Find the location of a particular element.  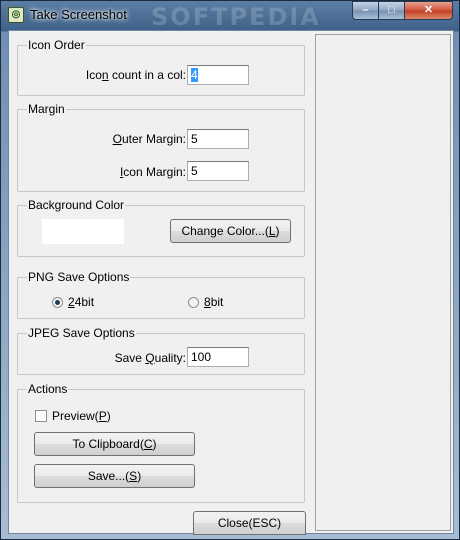

margin-group: Margin Outer Margin: 5 Icon Margin: 5 is located at coordinates (161, 147).